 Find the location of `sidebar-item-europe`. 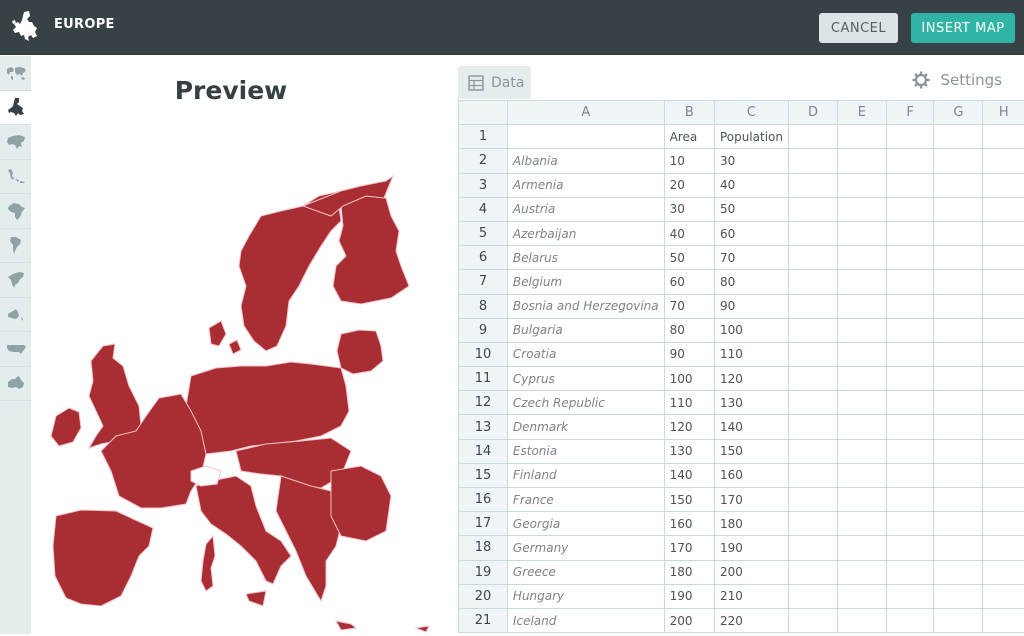

sidebar-item-europe is located at coordinates (15, 108).